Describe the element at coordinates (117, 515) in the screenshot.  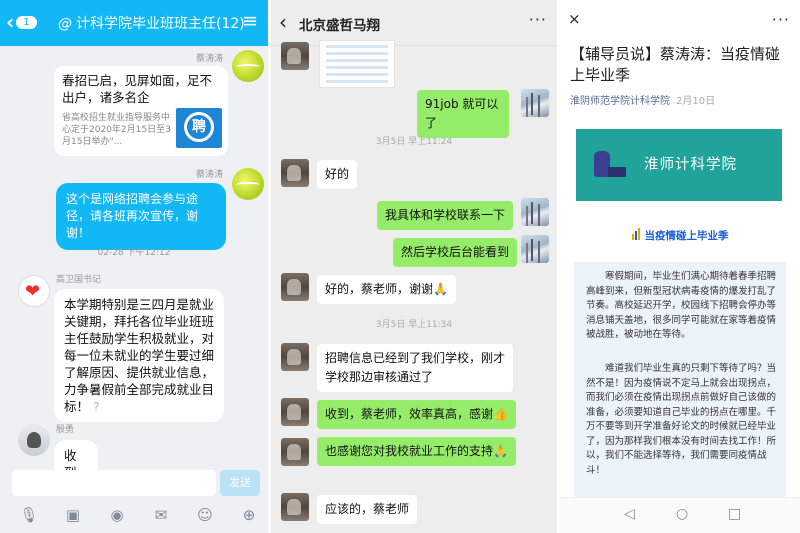
I see `camera-icon: ◉` at that location.